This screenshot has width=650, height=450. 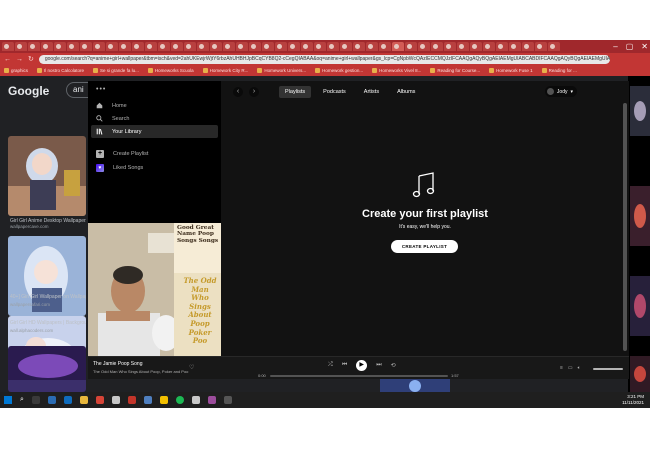 What do you see at coordinates (154, 105) in the screenshot?
I see `sidebar-item-home: Home` at bounding box center [154, 105].